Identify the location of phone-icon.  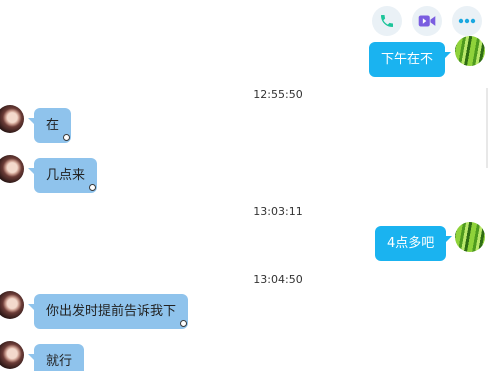
(387, 21).